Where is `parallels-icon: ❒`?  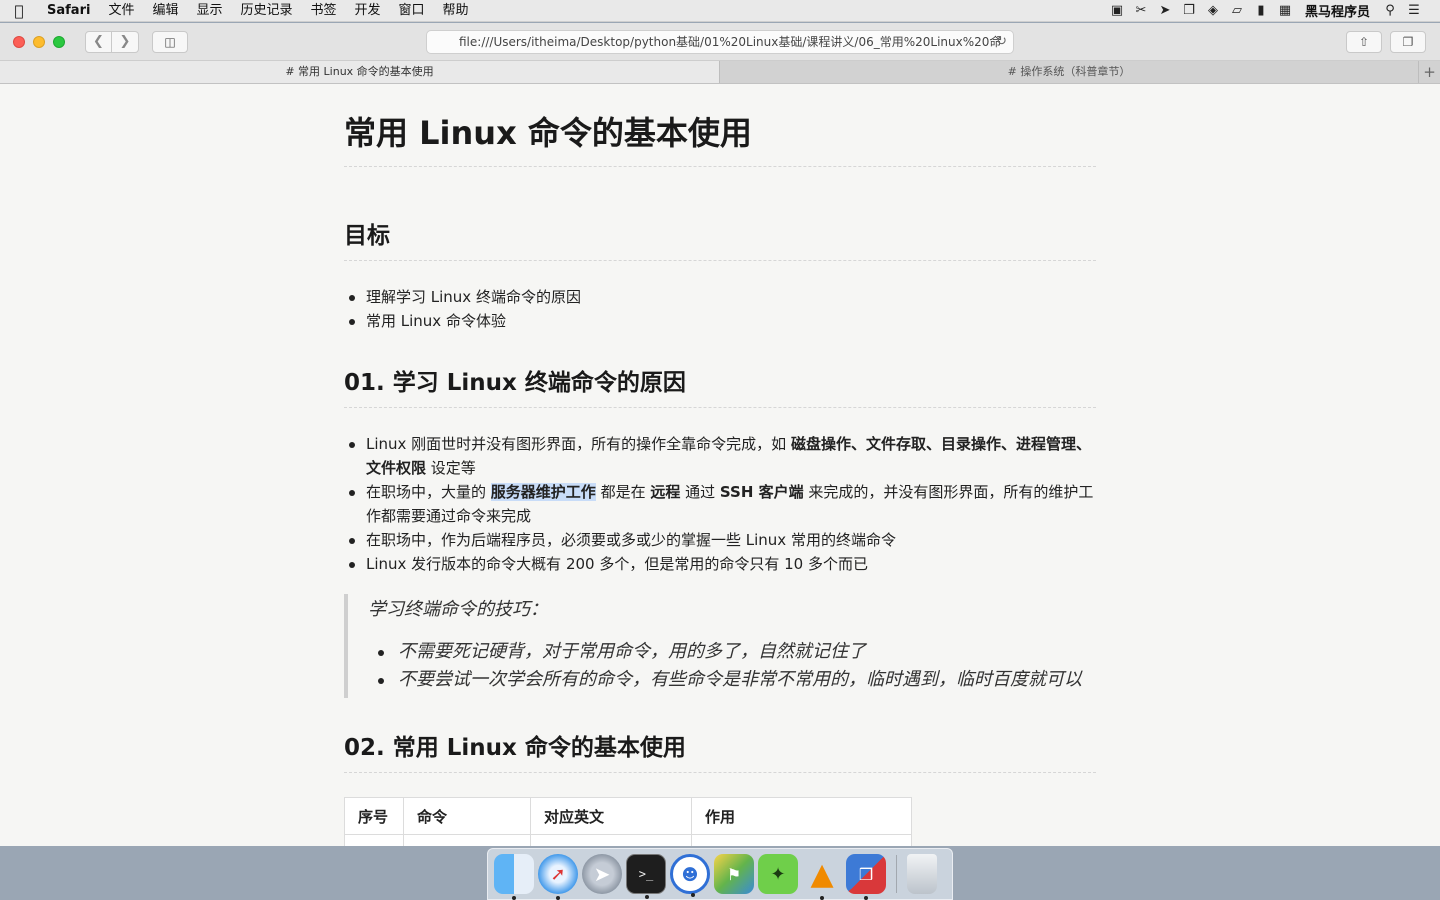
parallels-icon: ❒ is located at coordinates (866, 877).